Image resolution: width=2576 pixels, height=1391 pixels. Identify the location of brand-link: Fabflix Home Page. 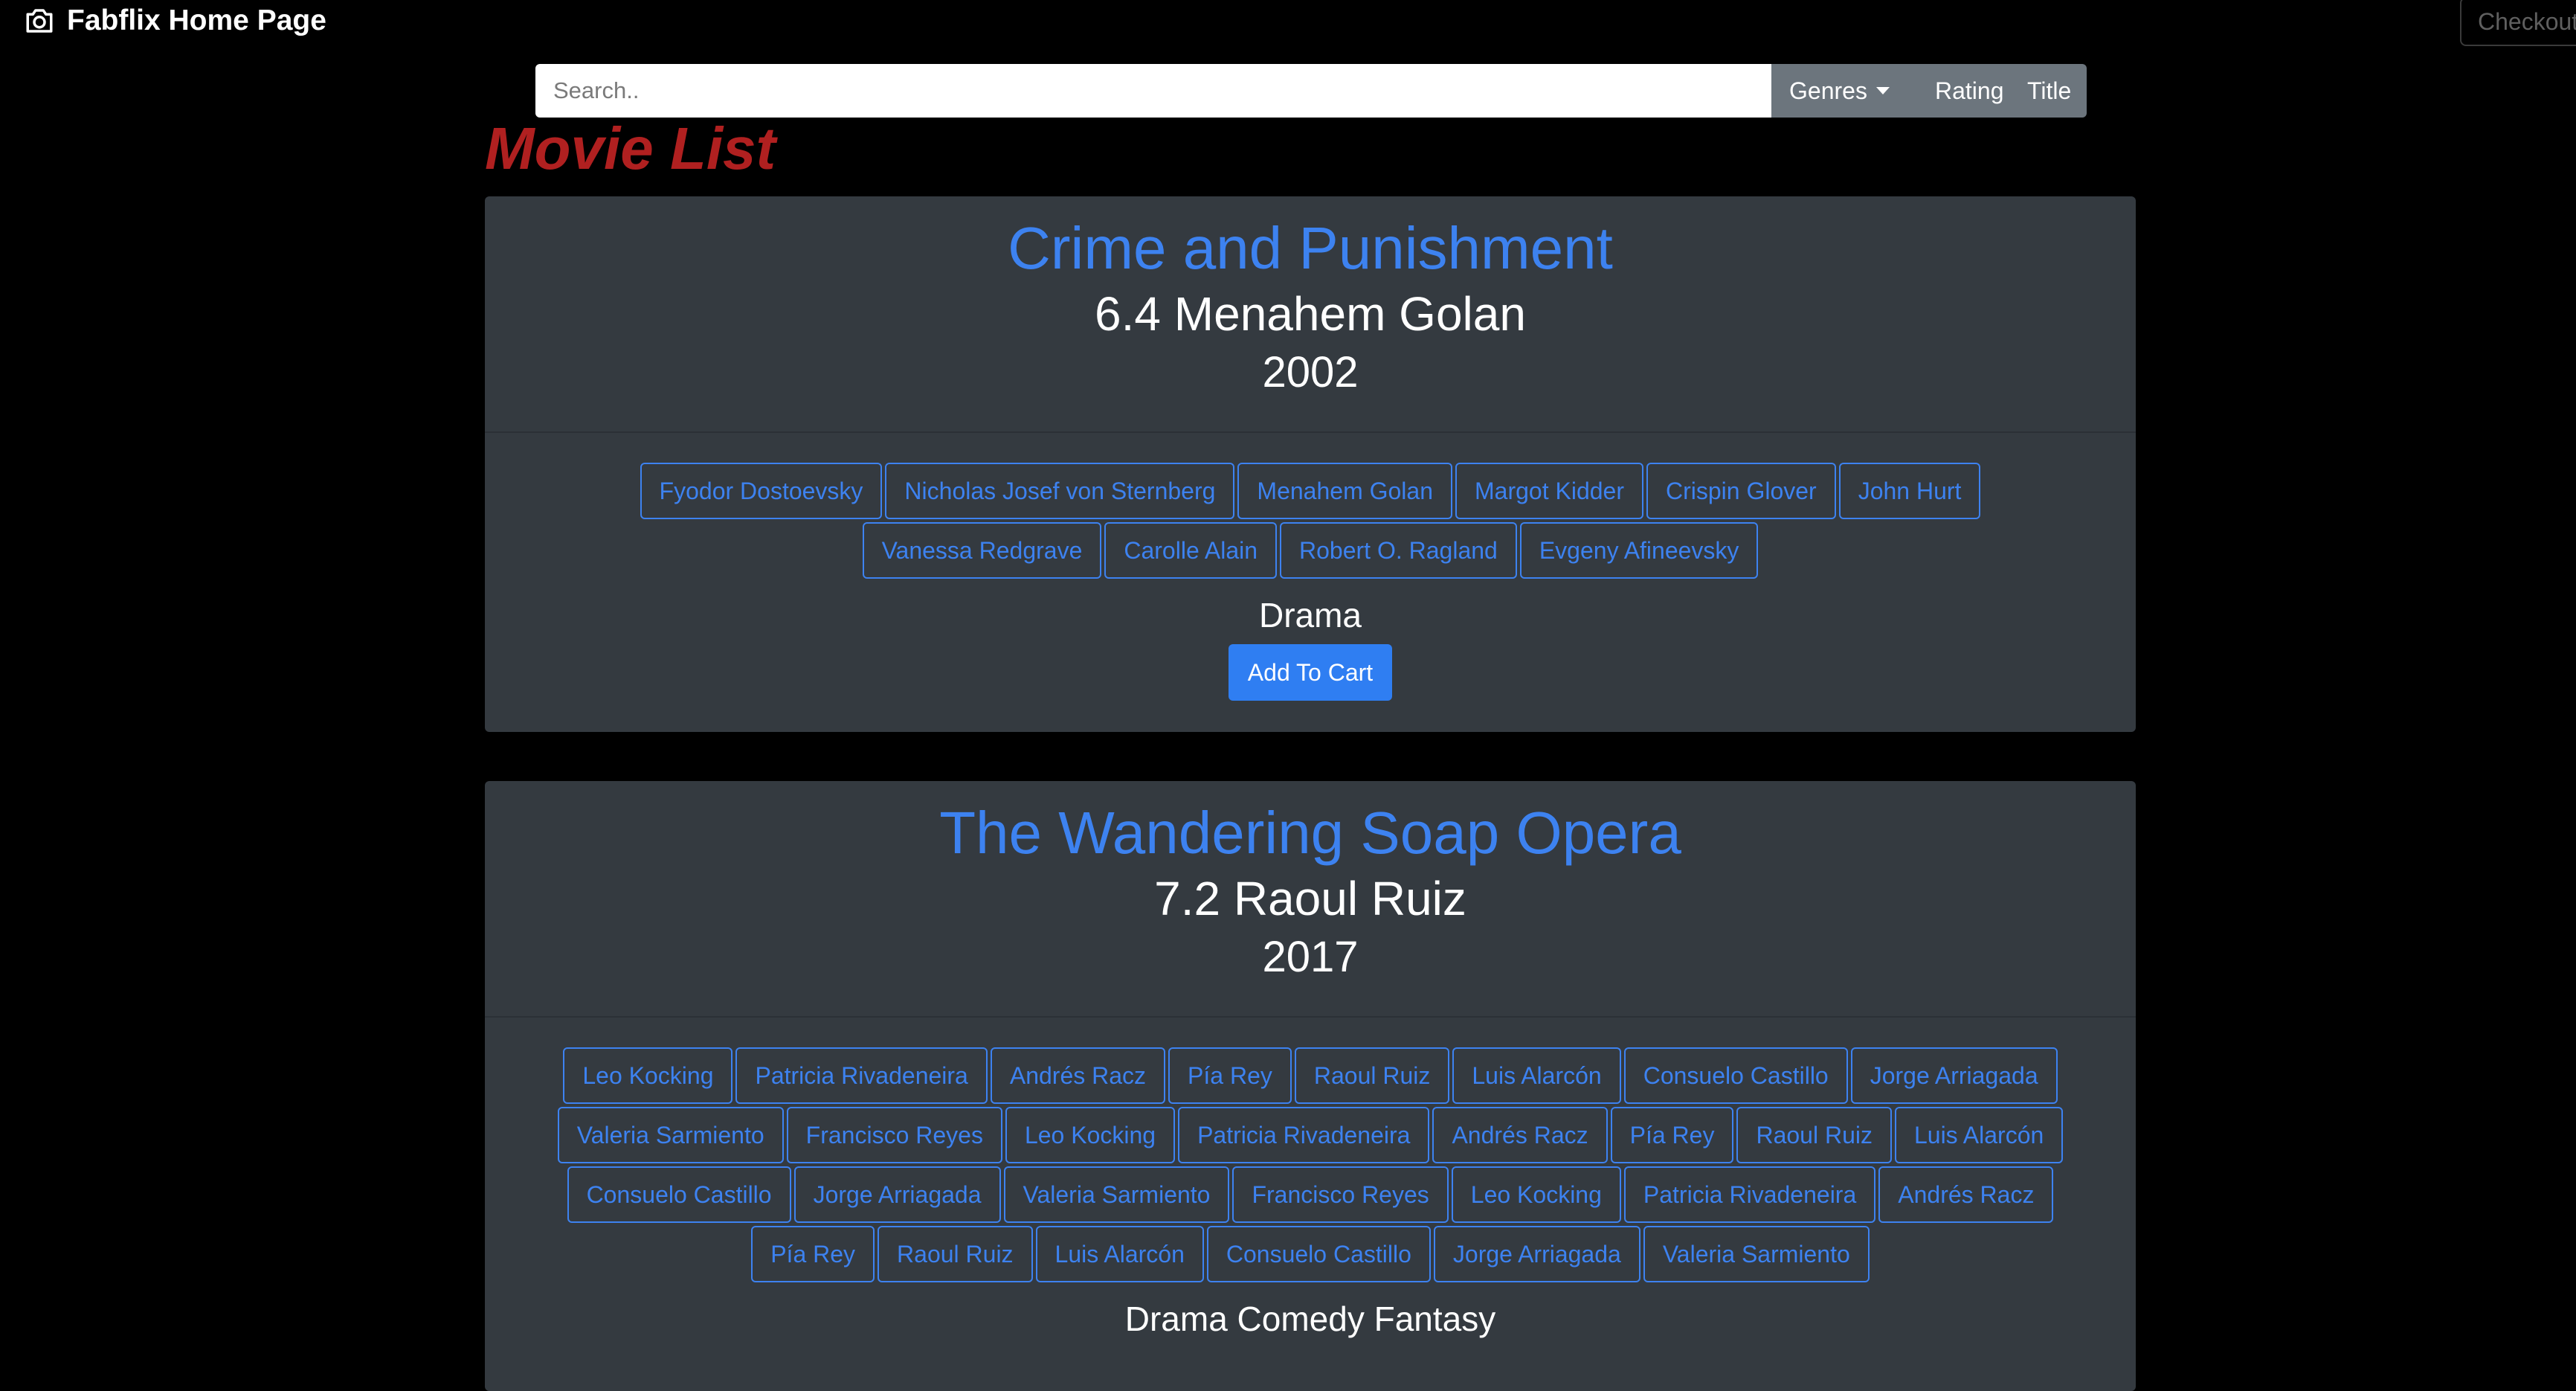
(175, 20).